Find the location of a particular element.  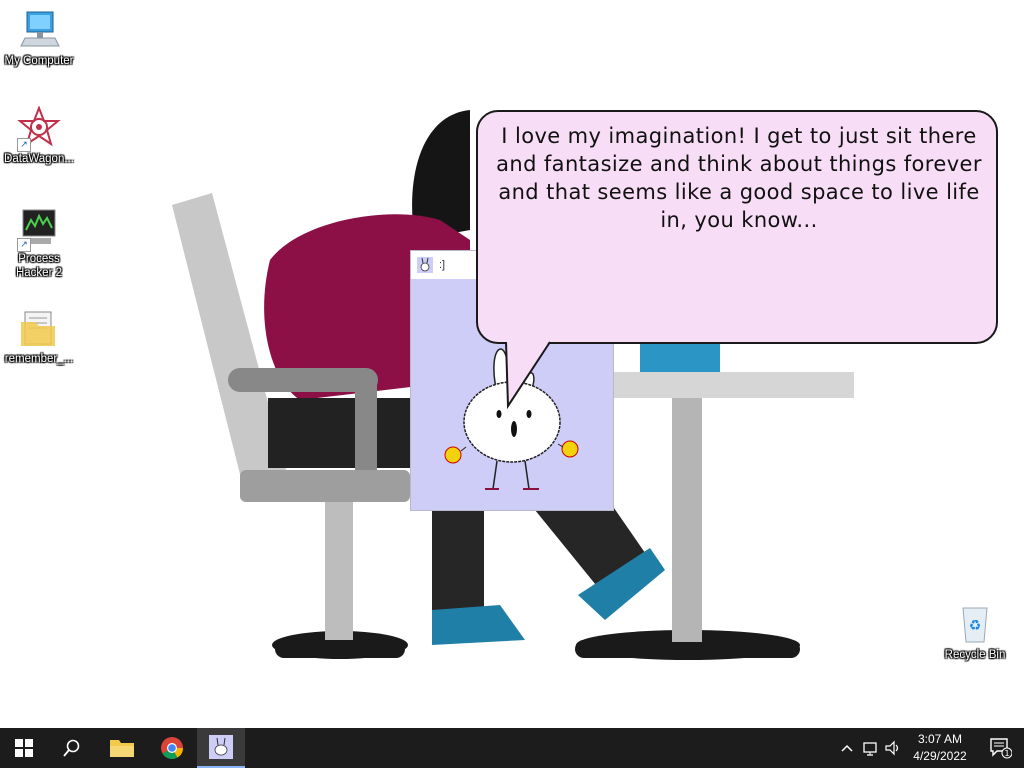

desktop-icon-label: My Computer is located at coordinates (39, 61).